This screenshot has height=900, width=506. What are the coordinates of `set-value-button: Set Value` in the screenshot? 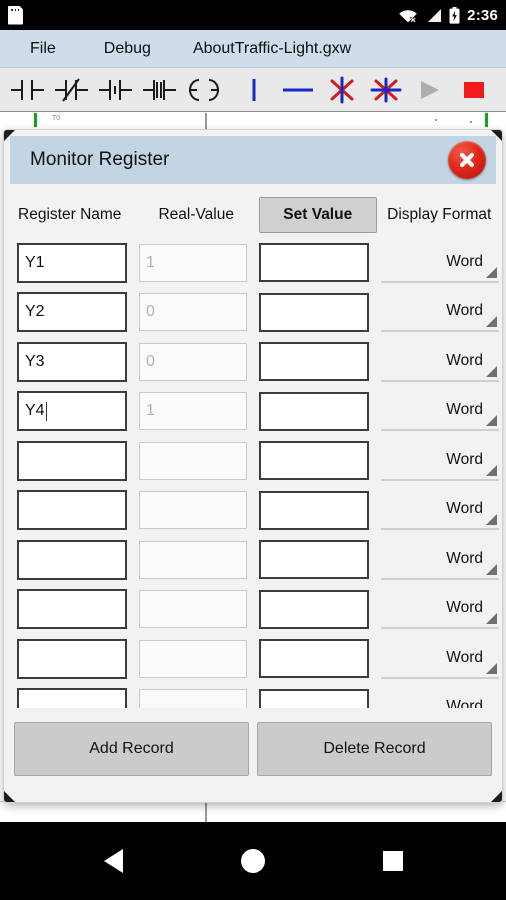 It's located at (317, 215).